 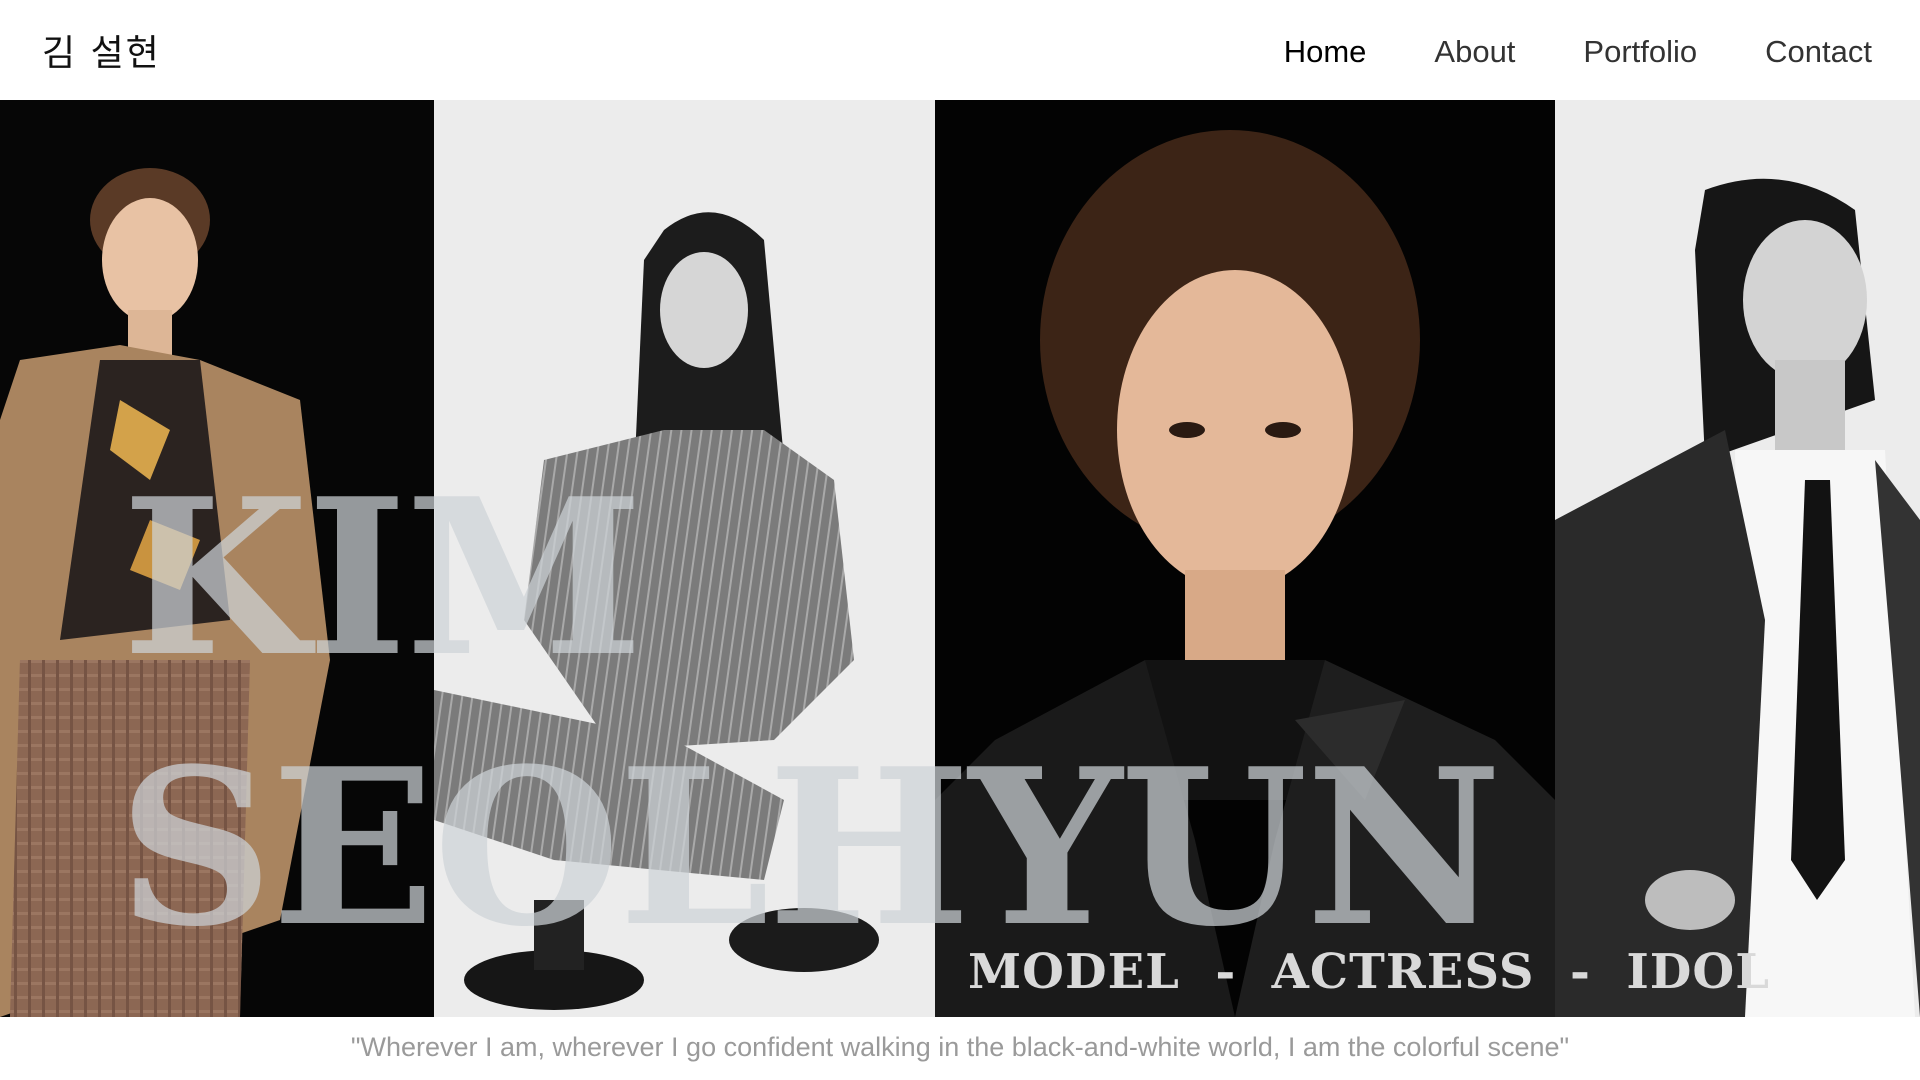 I want to click on hero-title-line-1: KIM, so click(x=382, y=577).